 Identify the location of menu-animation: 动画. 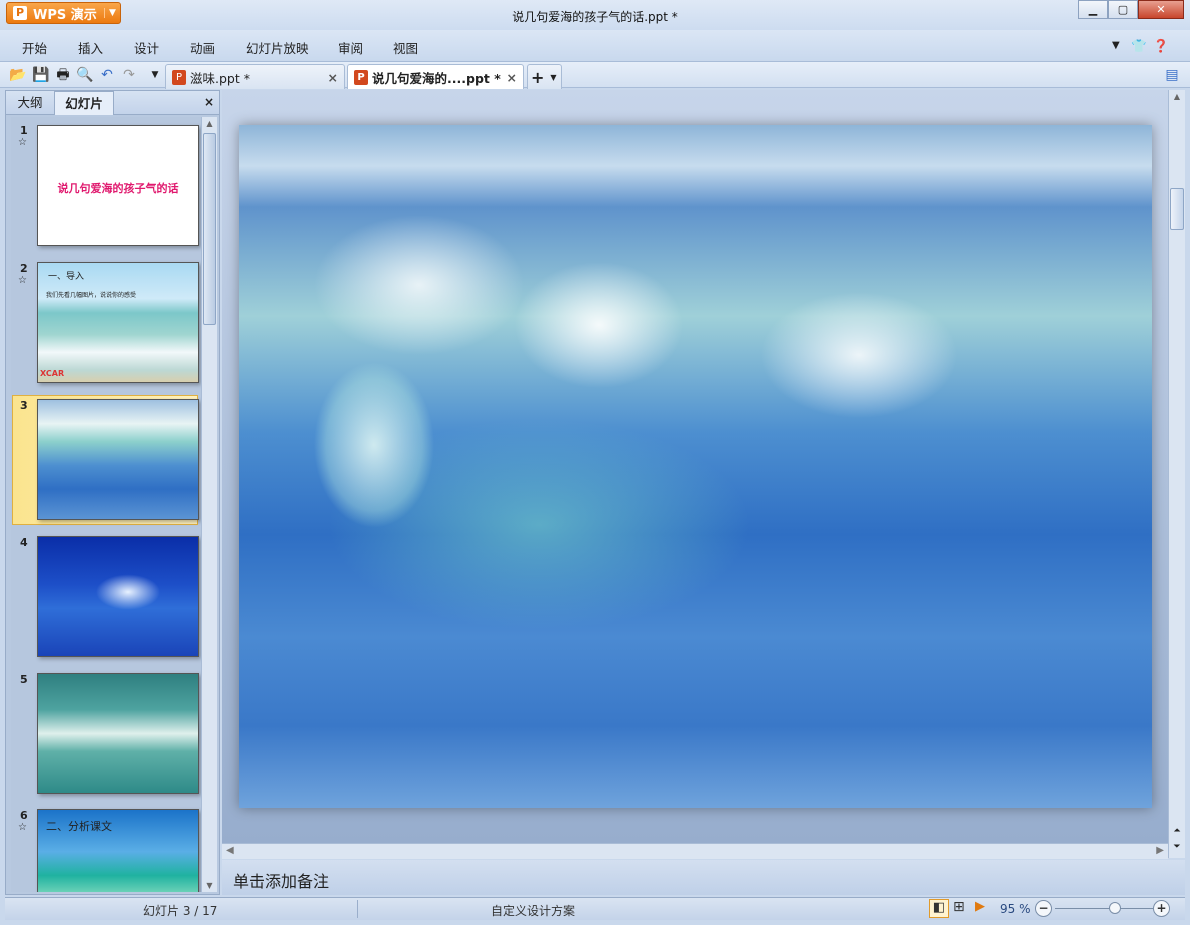
(202, 47).